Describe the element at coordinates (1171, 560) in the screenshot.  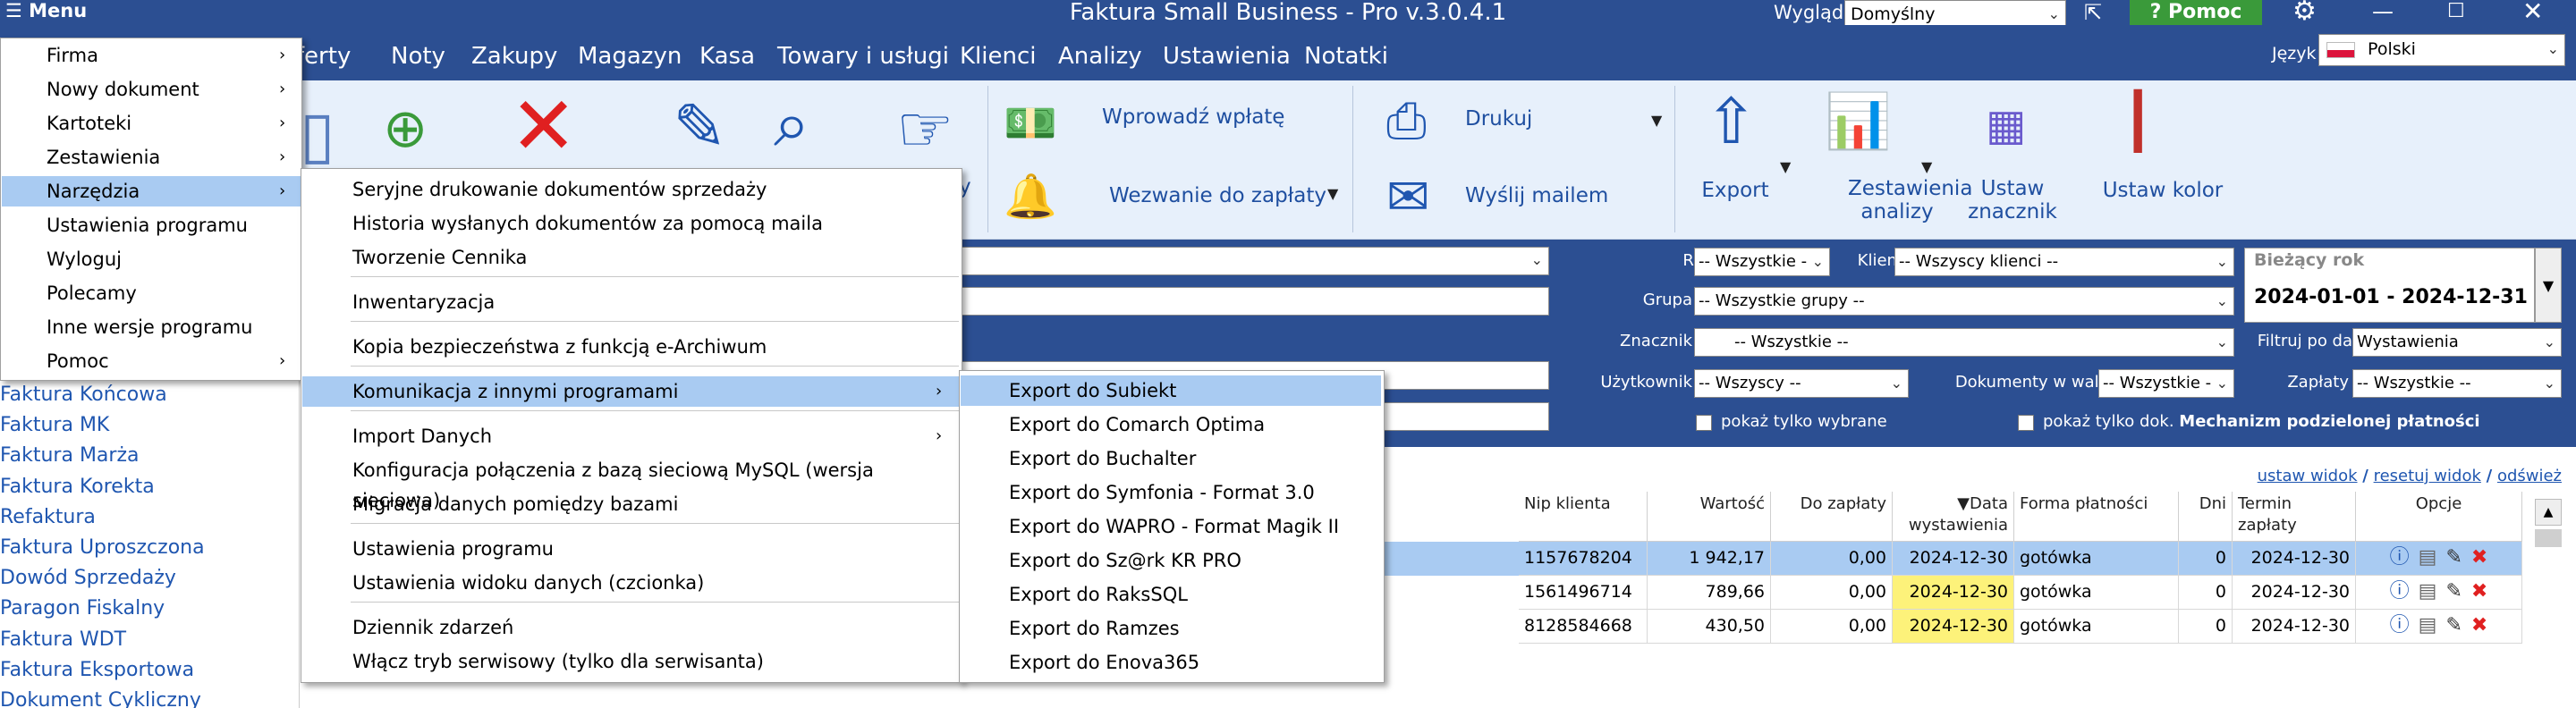
I see `export-menu-item: Export do Sz@rk KR PRO` at that location.